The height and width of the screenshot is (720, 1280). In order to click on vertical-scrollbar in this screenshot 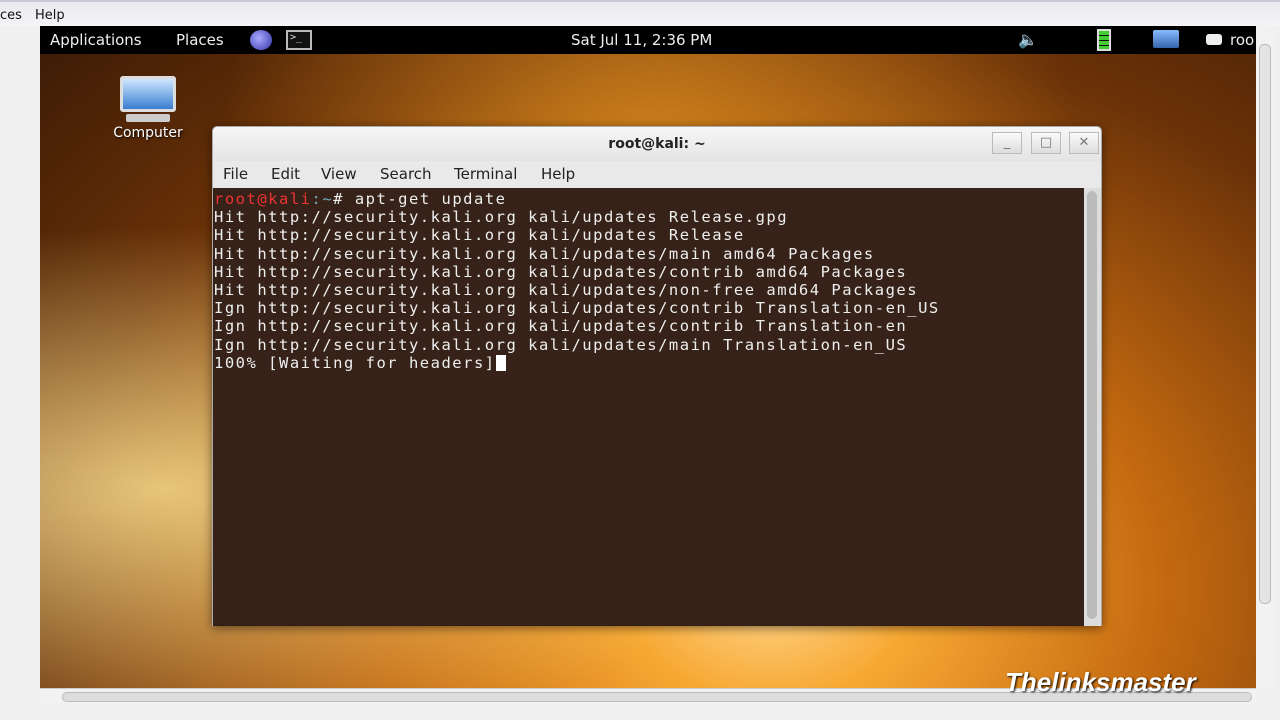, I will do `click(1265, 357)`.